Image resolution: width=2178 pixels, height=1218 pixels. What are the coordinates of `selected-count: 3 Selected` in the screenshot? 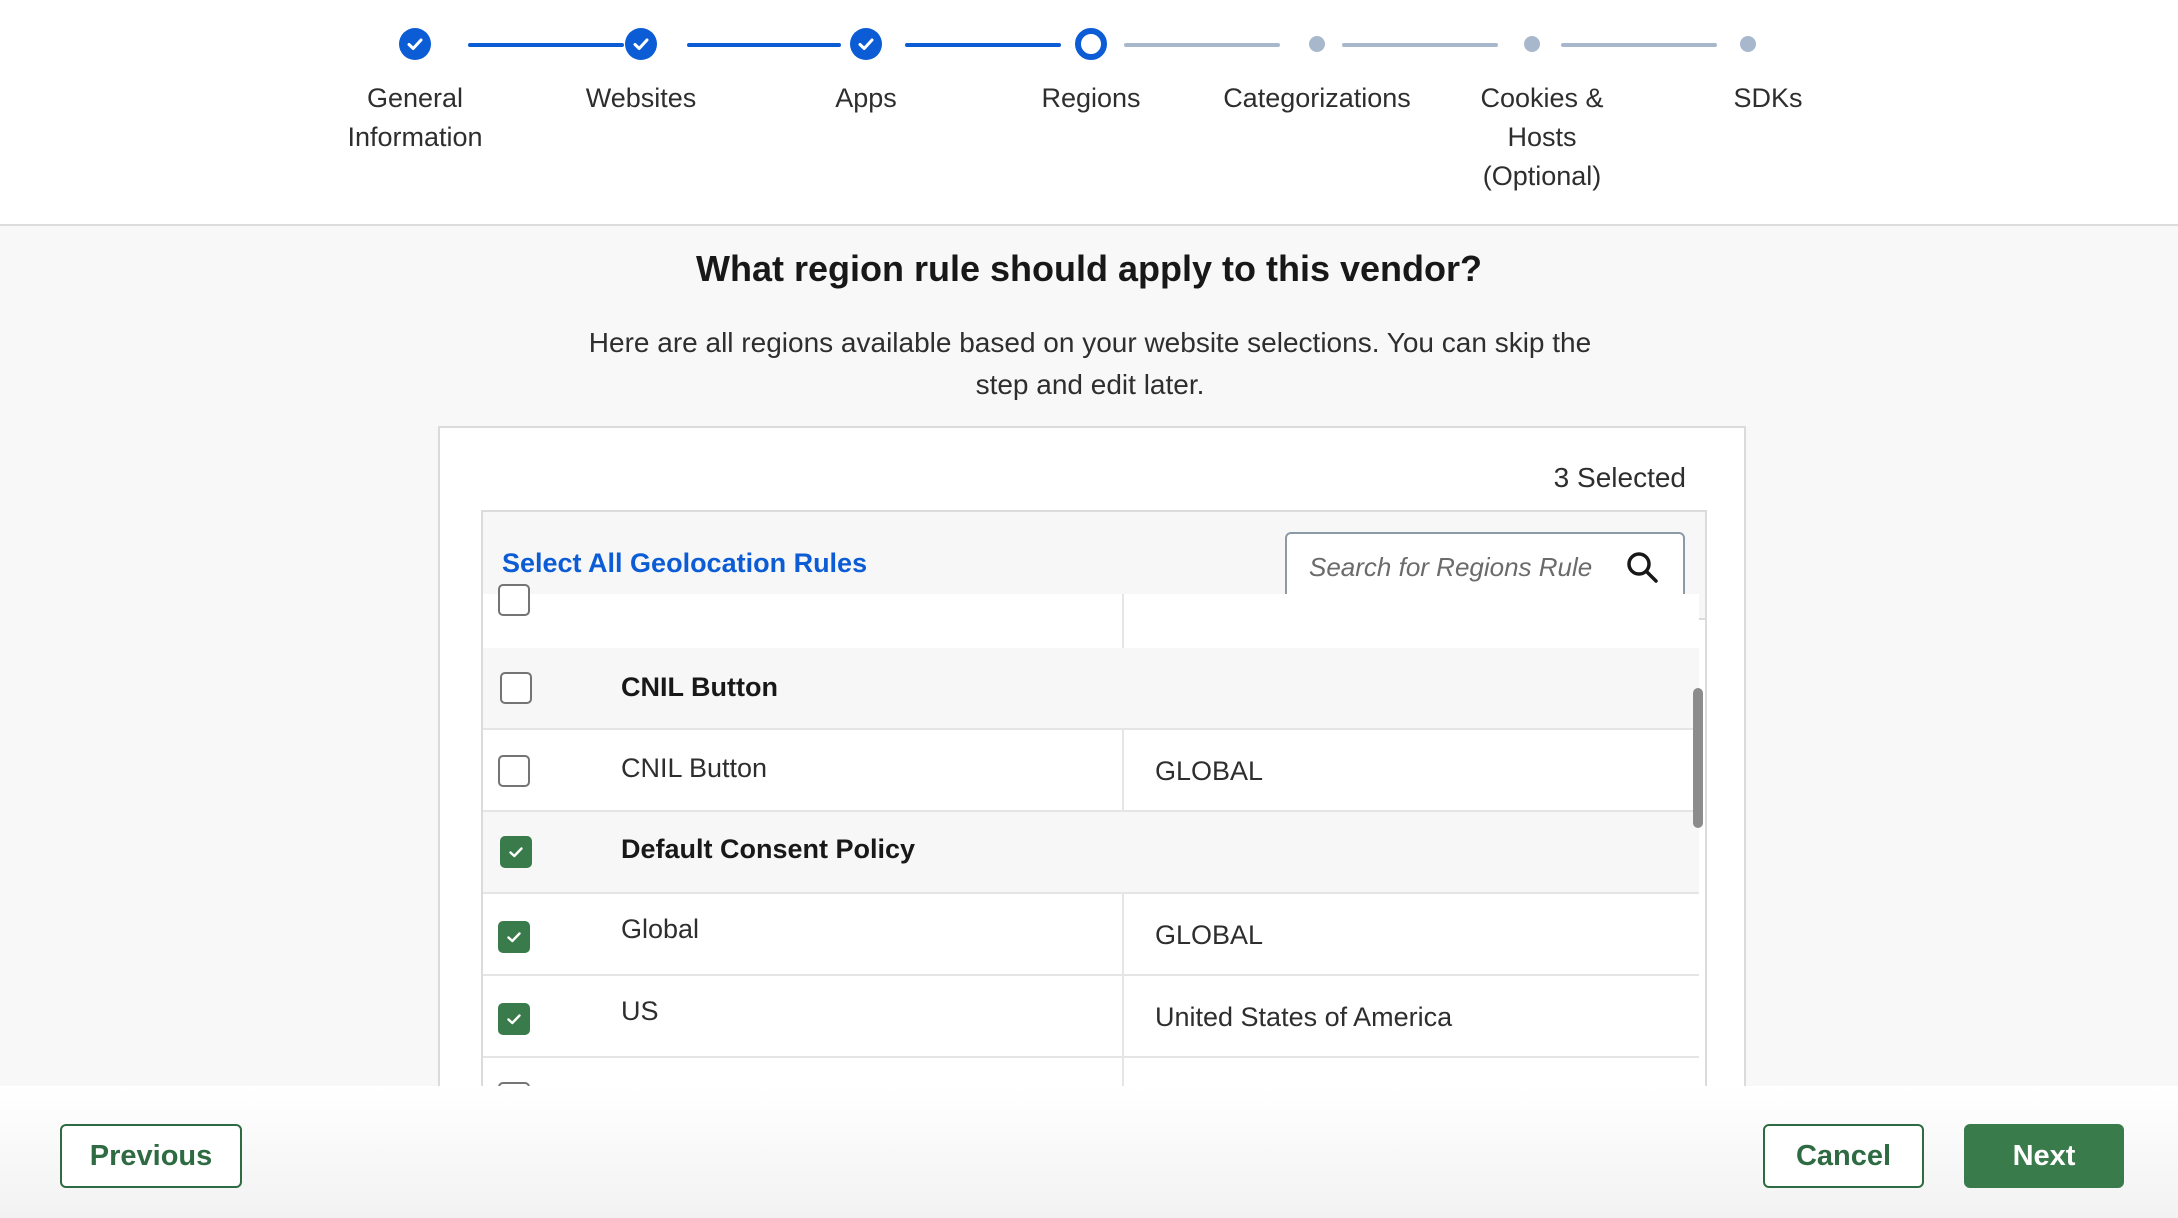 It's located at (1619, 477).